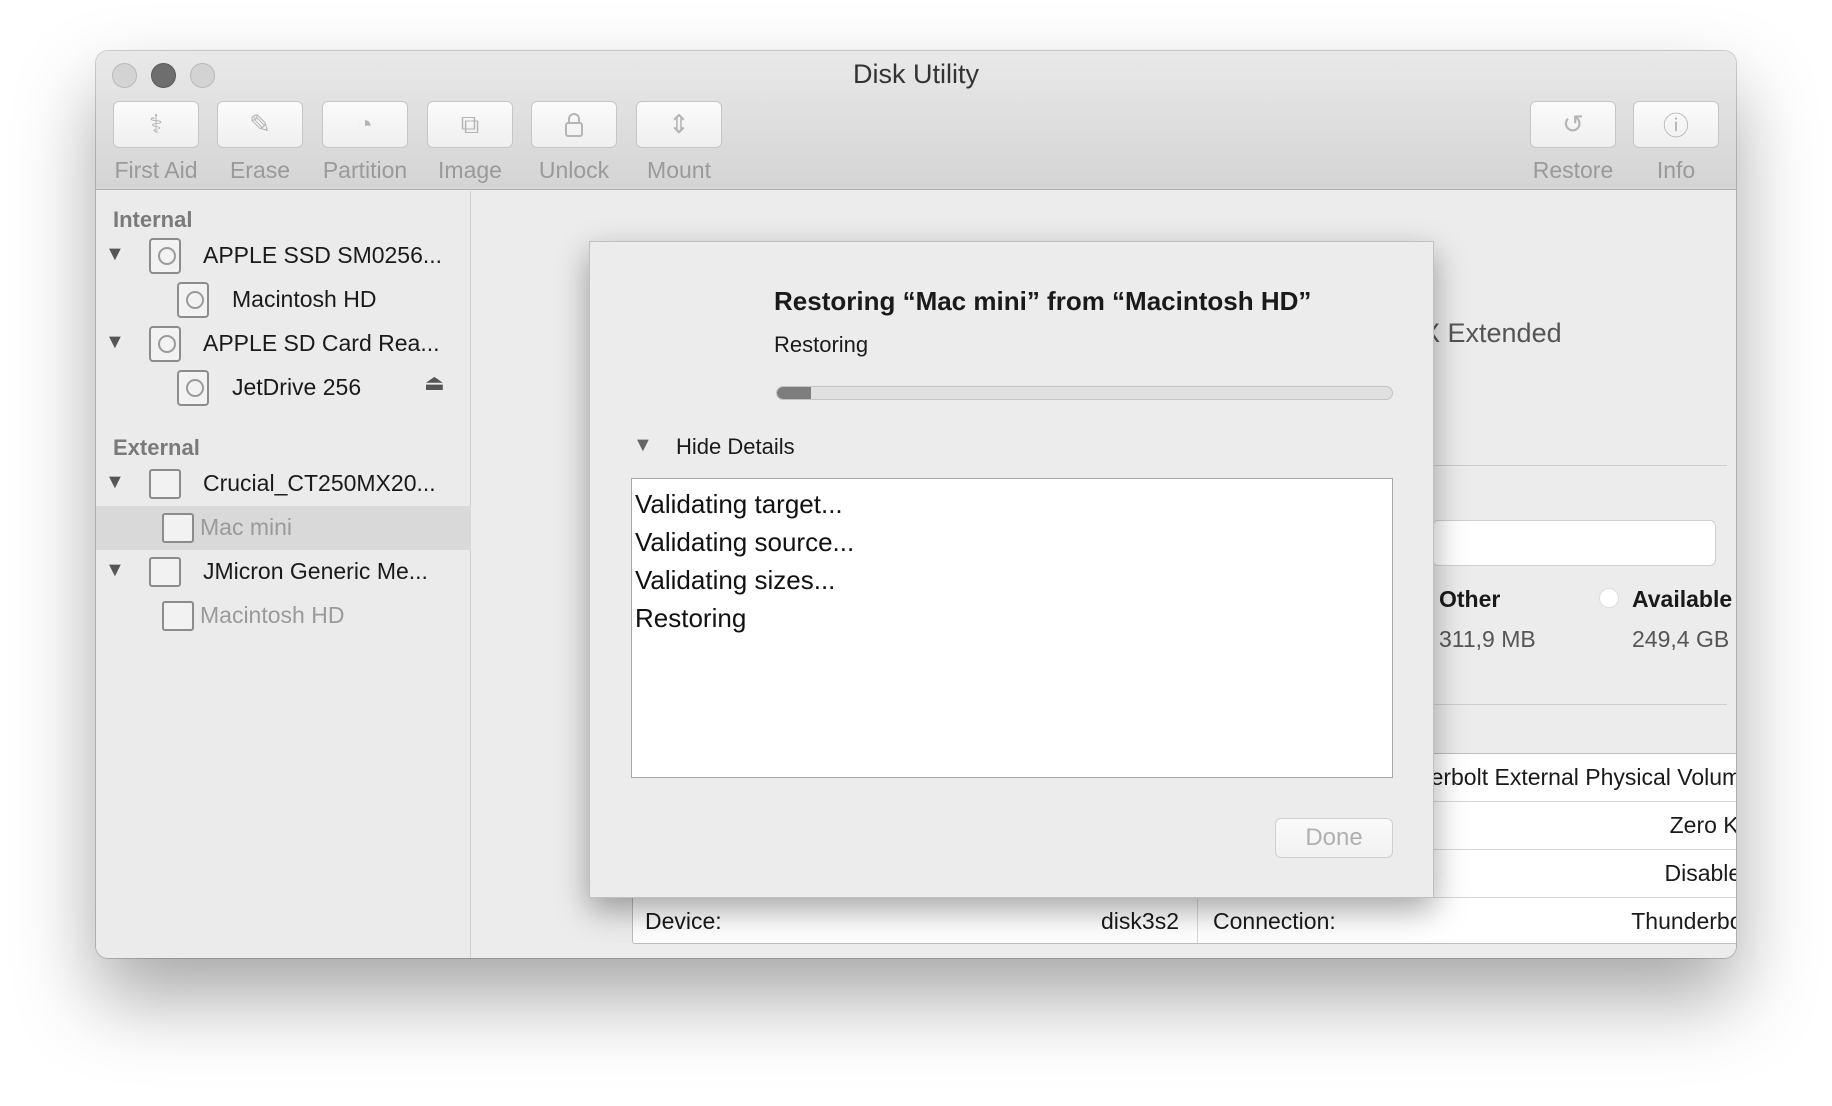  I want to click on legend-available-label: Available, so click(1682, 599).